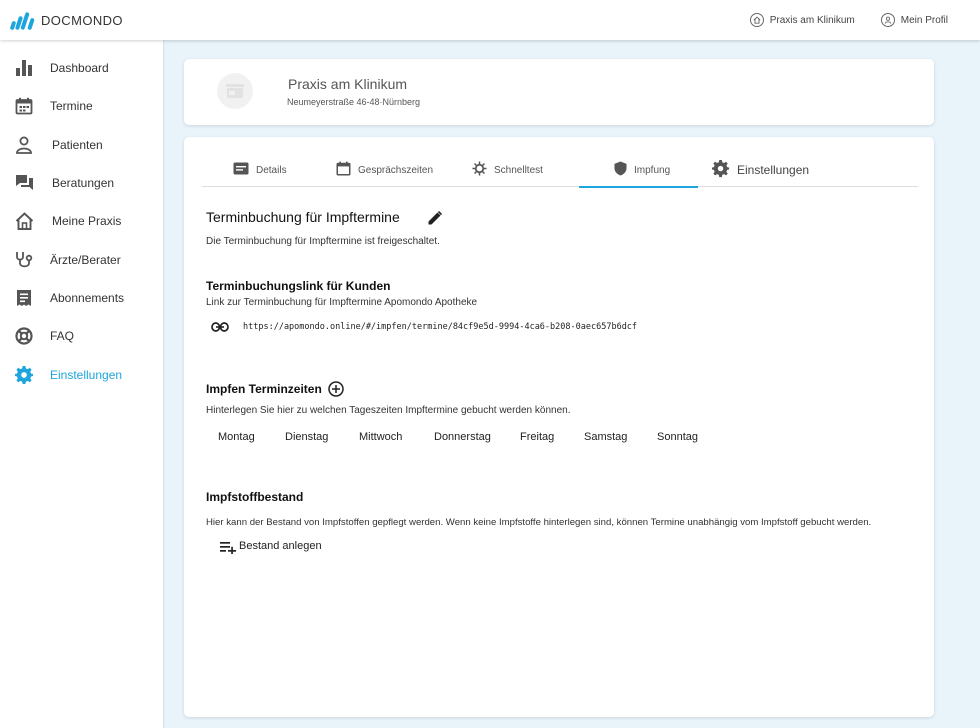 The height and width of the screenshot is (728, 980). Describe the element at coordinates (81, 336) in the screenshot. I see `sidebar-item-faq: FAQ` at that location.